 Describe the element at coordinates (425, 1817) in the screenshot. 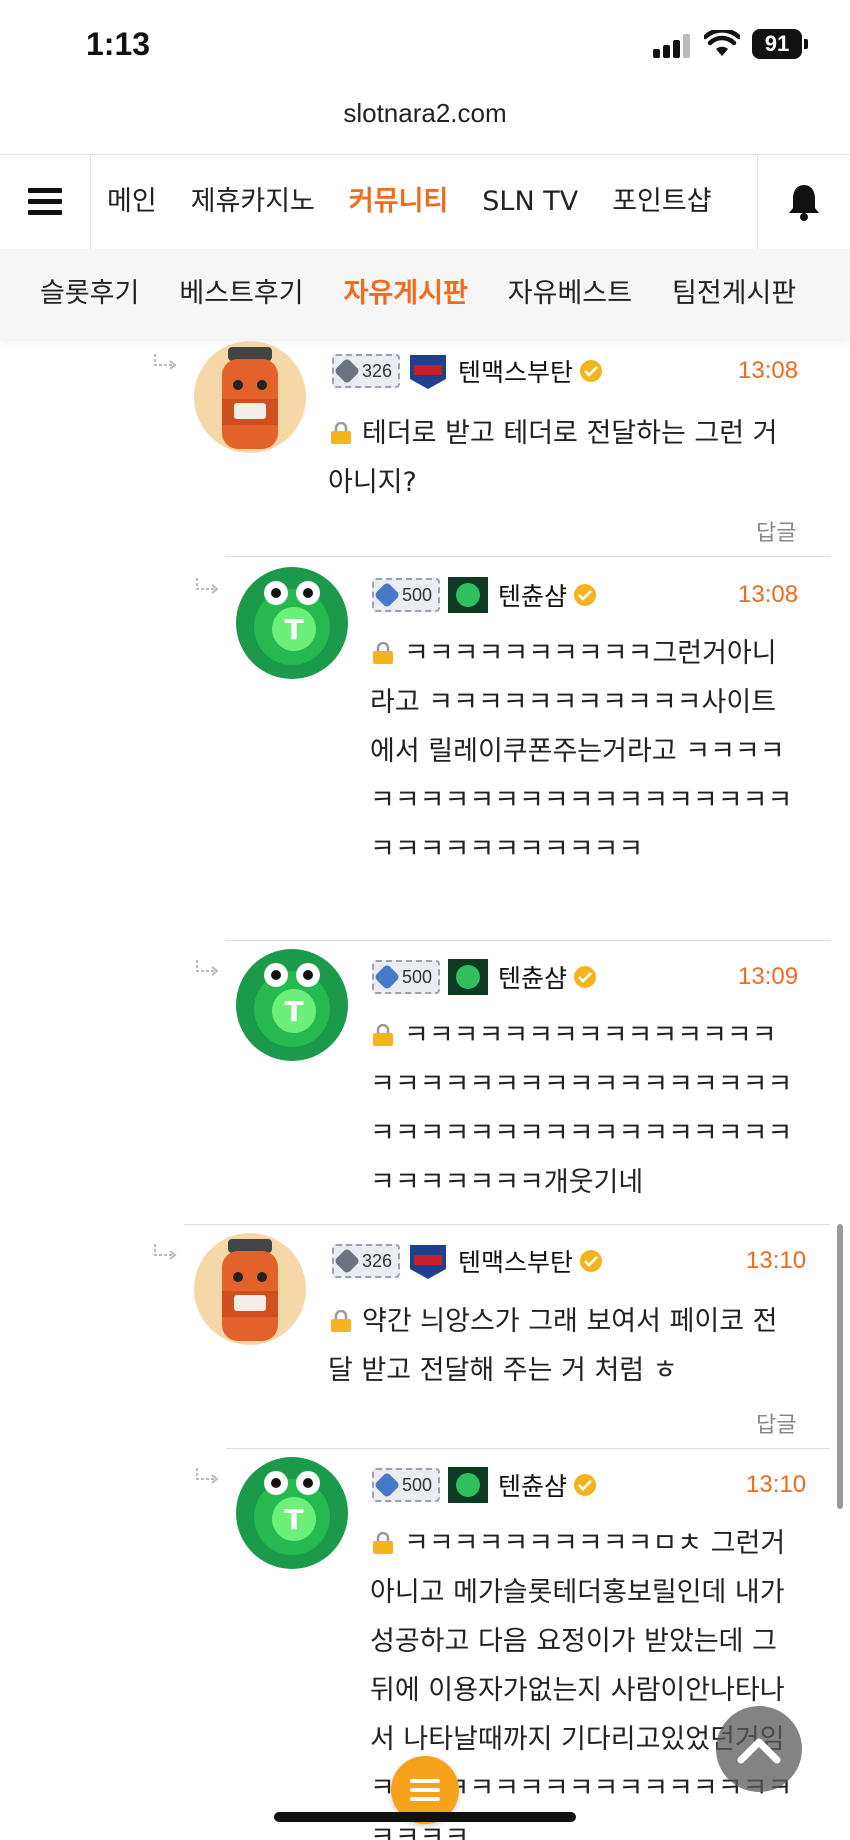

I see `home-indicator` at that location.